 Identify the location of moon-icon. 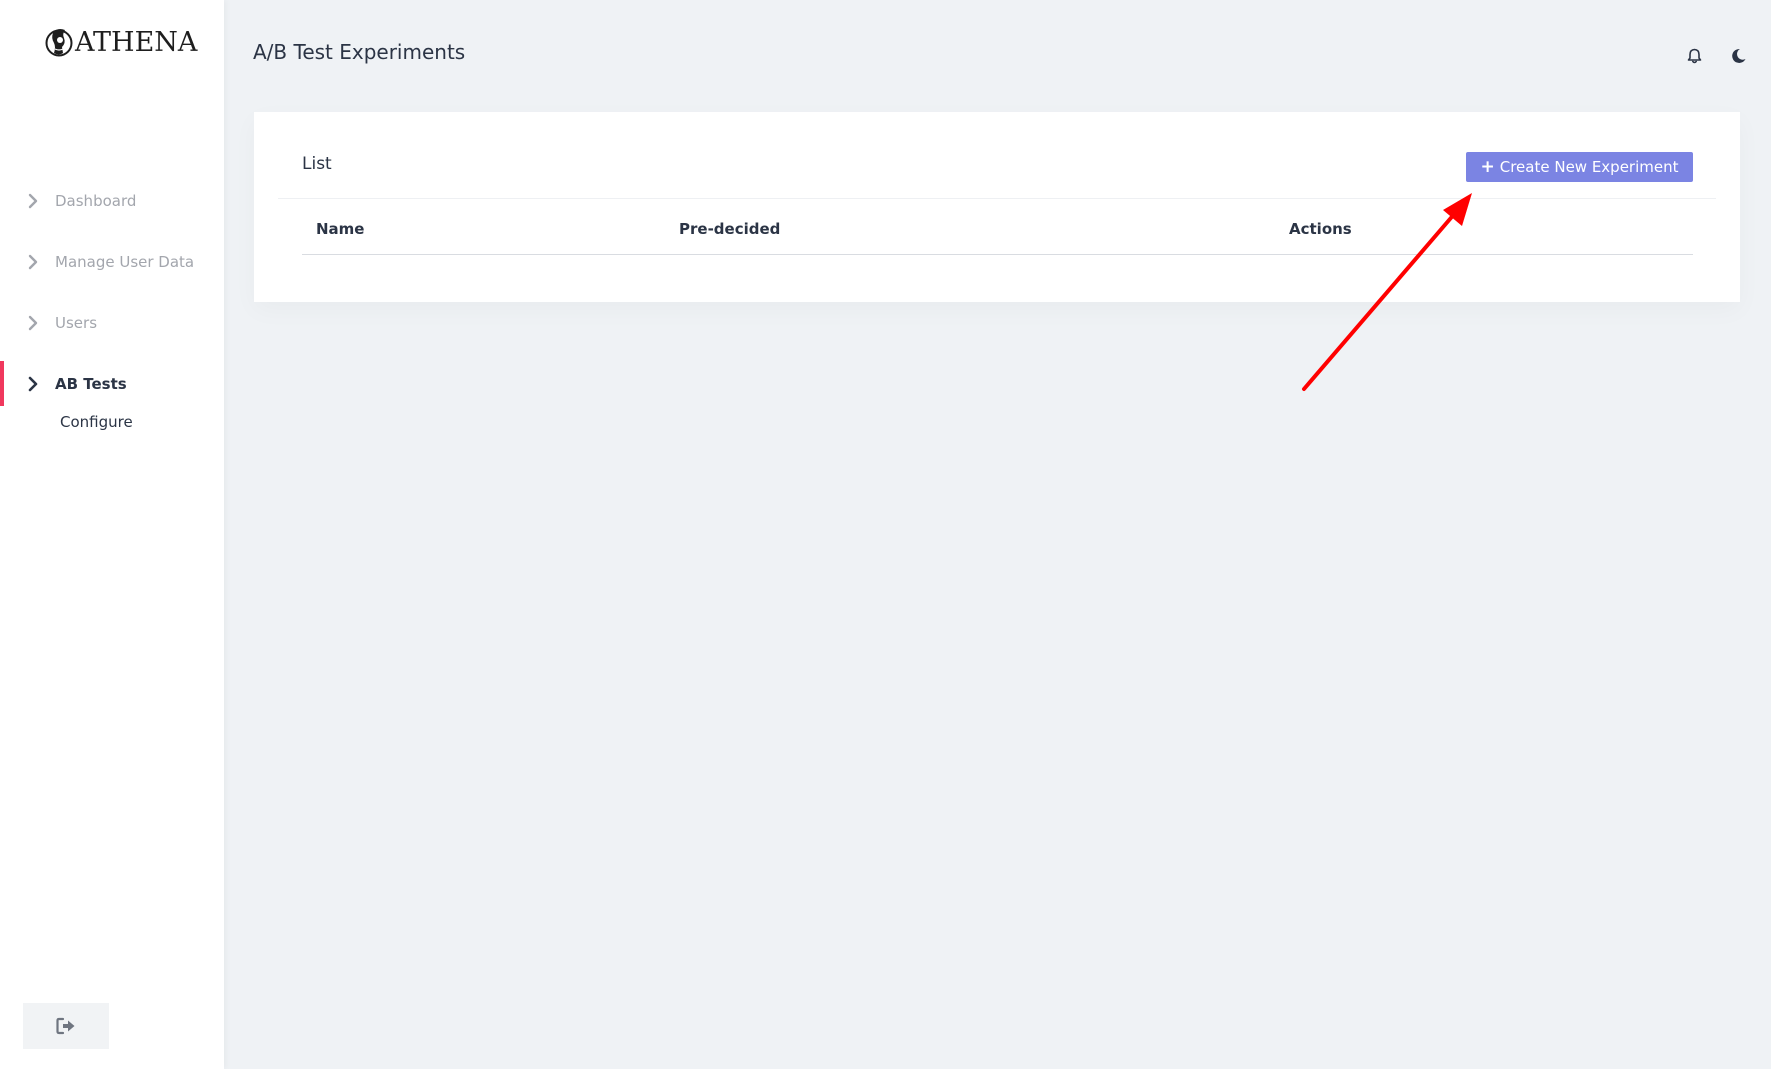
(1739, 55).